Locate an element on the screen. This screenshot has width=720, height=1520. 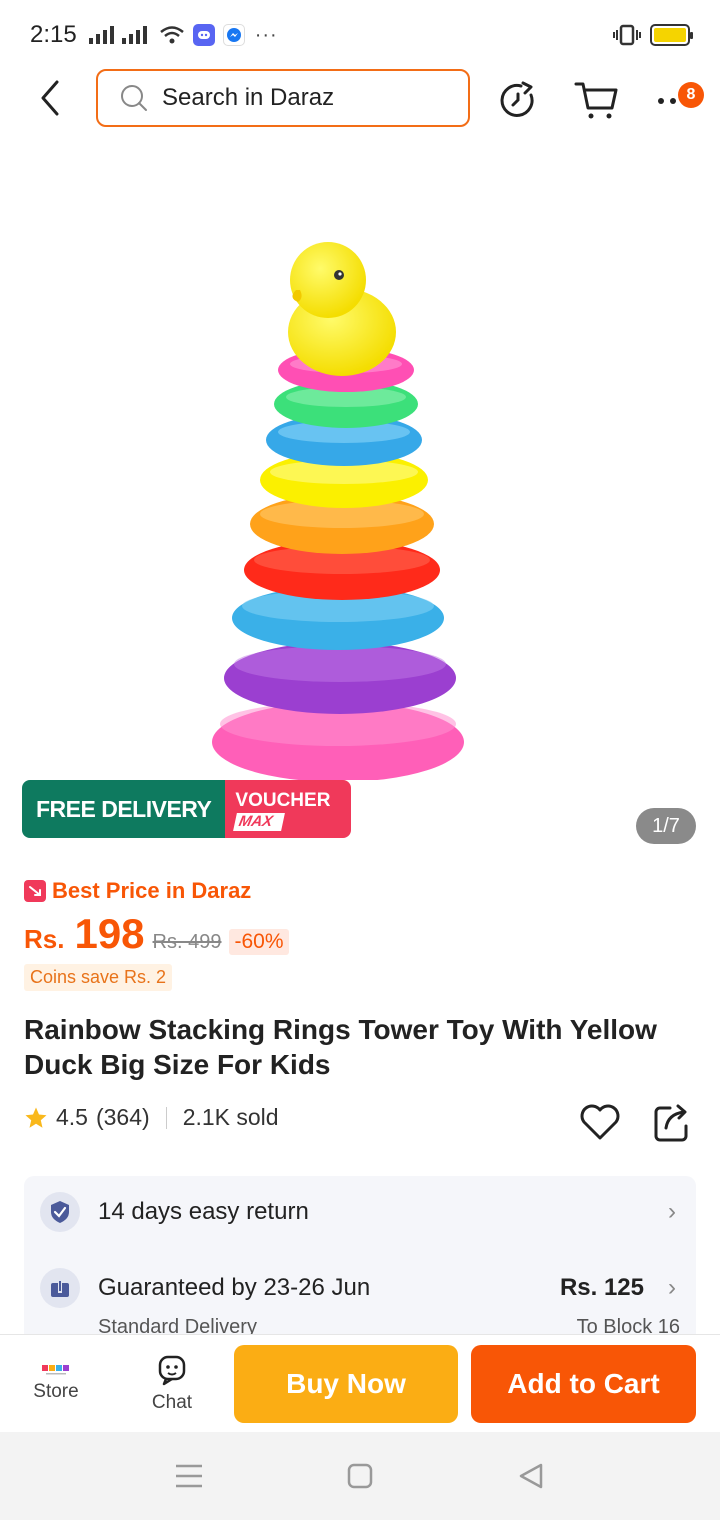
messenger-icon is located at coordinates (233, 35).